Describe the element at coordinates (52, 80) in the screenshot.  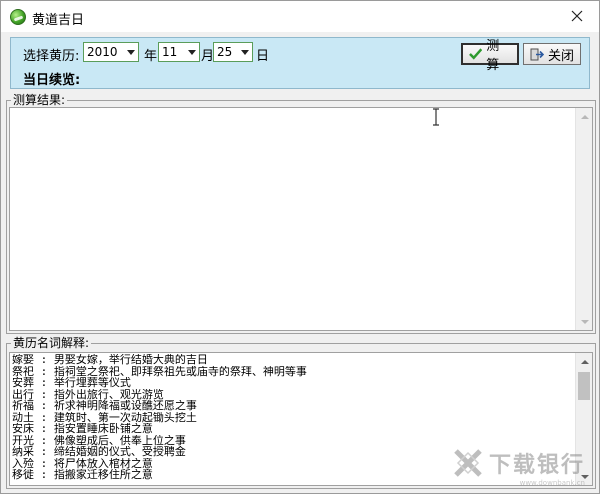
I see `today-label: 当日续览:` at that location.